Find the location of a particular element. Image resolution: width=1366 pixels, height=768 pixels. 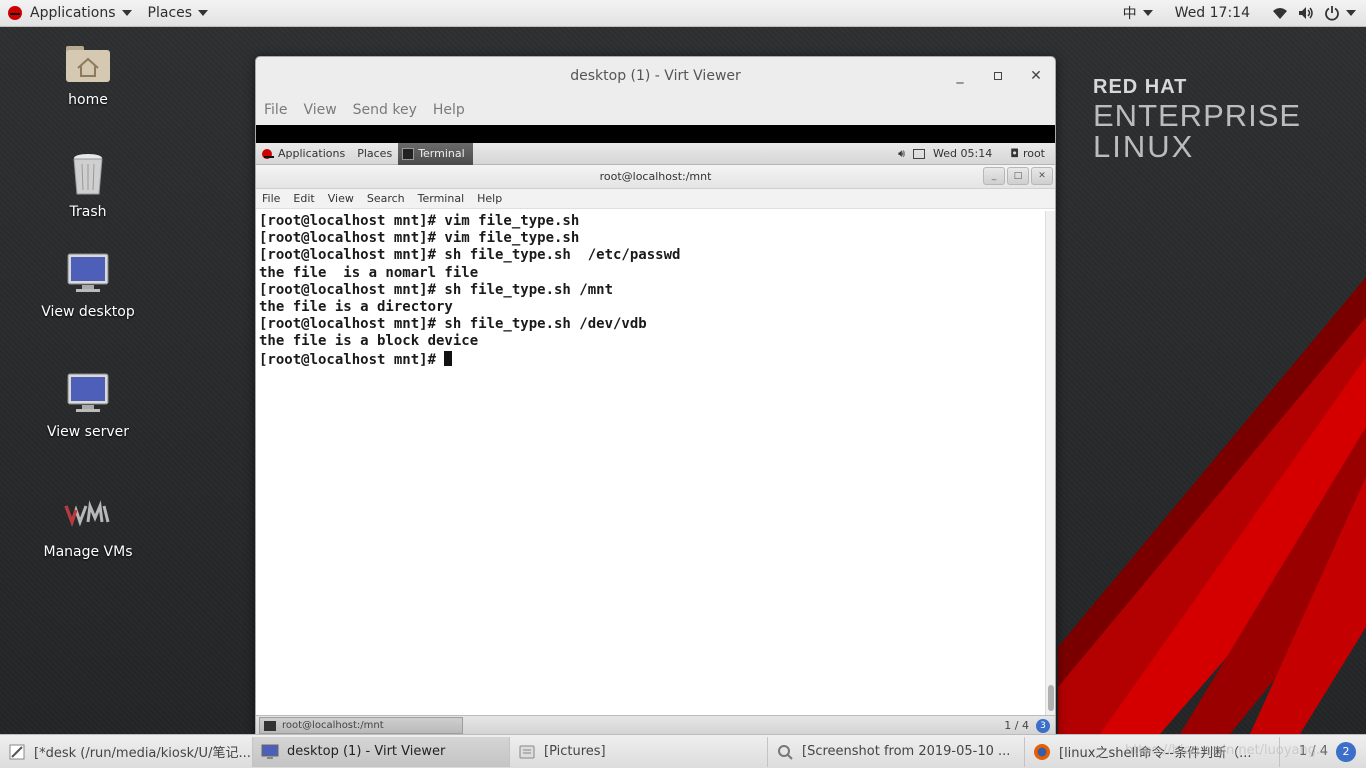

menu-file: File is located at coordinates (275, 110).